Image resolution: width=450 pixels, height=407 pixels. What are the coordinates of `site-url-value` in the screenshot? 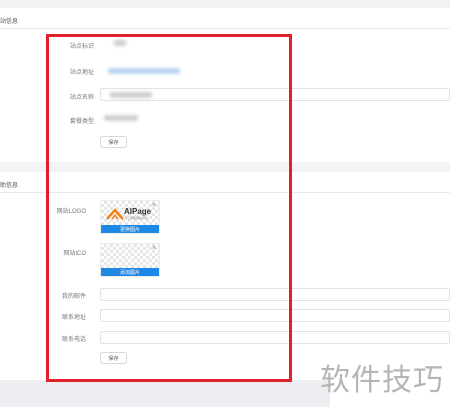 It's located at (144, 71).